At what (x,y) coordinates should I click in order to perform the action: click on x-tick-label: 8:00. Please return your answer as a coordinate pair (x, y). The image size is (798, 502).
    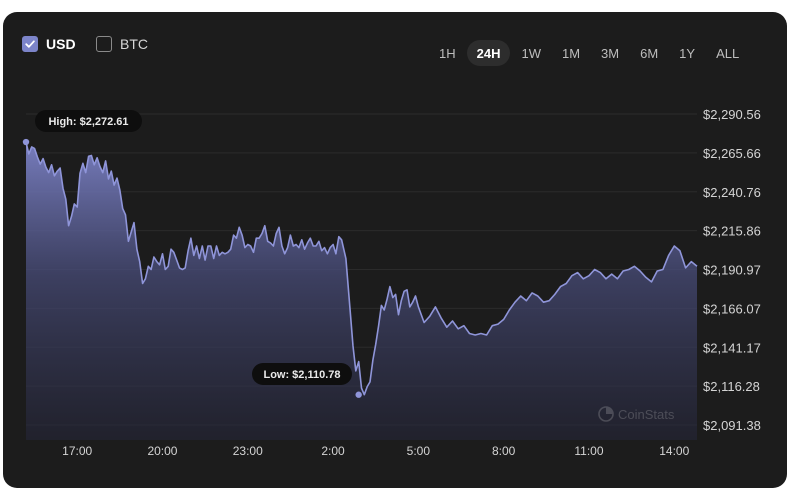
    Looking at the image, I should click on (504, 451).